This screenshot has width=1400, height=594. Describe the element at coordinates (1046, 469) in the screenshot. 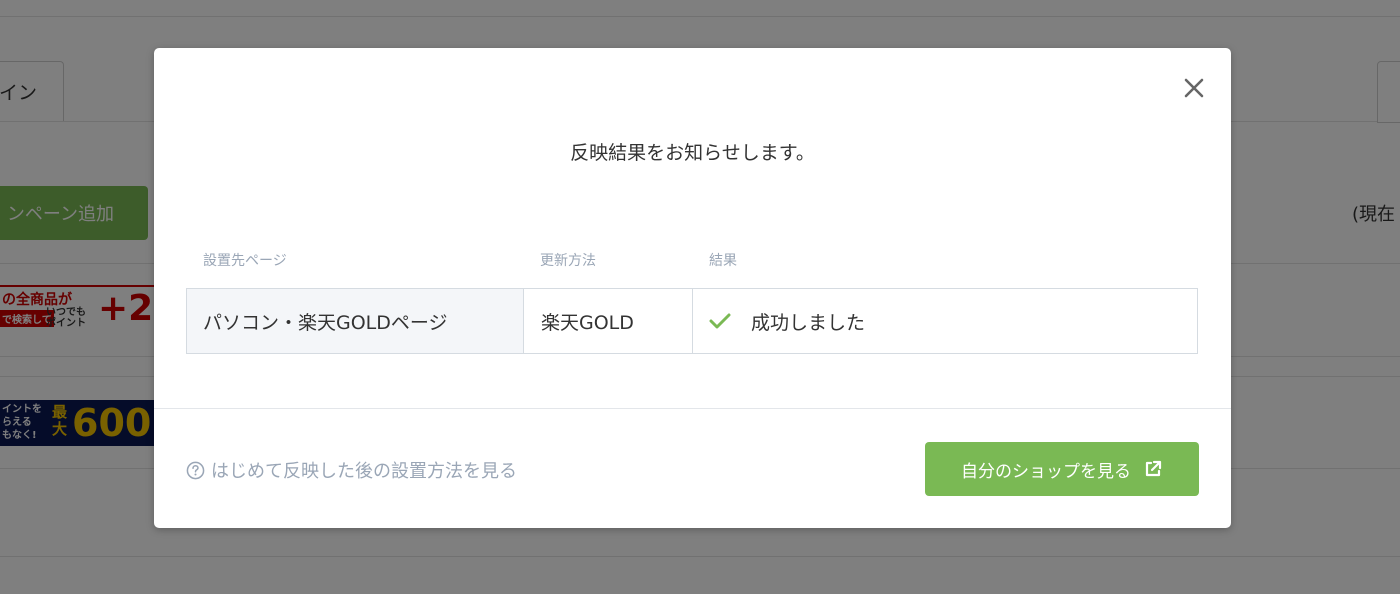

I see `view-shop-button-label: 自分のショップを見る` at that location.